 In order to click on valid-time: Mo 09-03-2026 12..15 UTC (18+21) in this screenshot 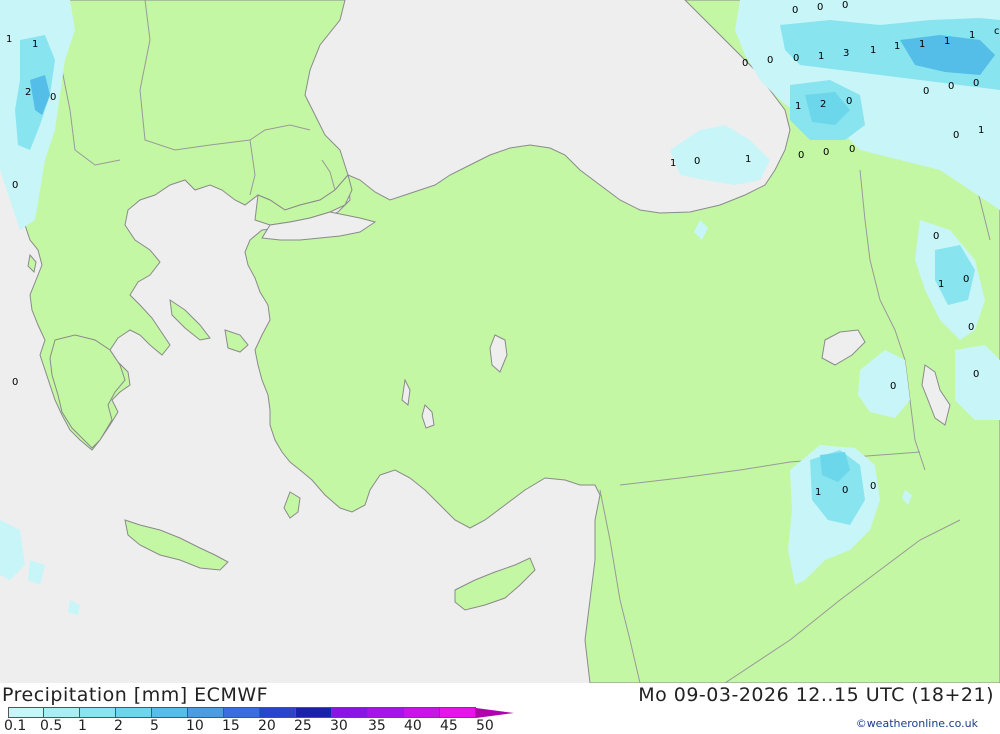, I will do `click(816, 695)`.